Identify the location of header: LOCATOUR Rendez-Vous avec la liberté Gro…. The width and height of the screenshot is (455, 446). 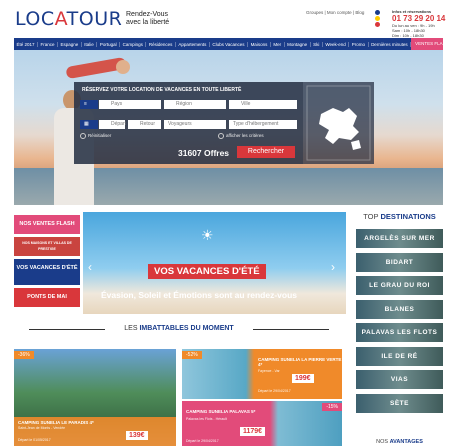
(227, 19).